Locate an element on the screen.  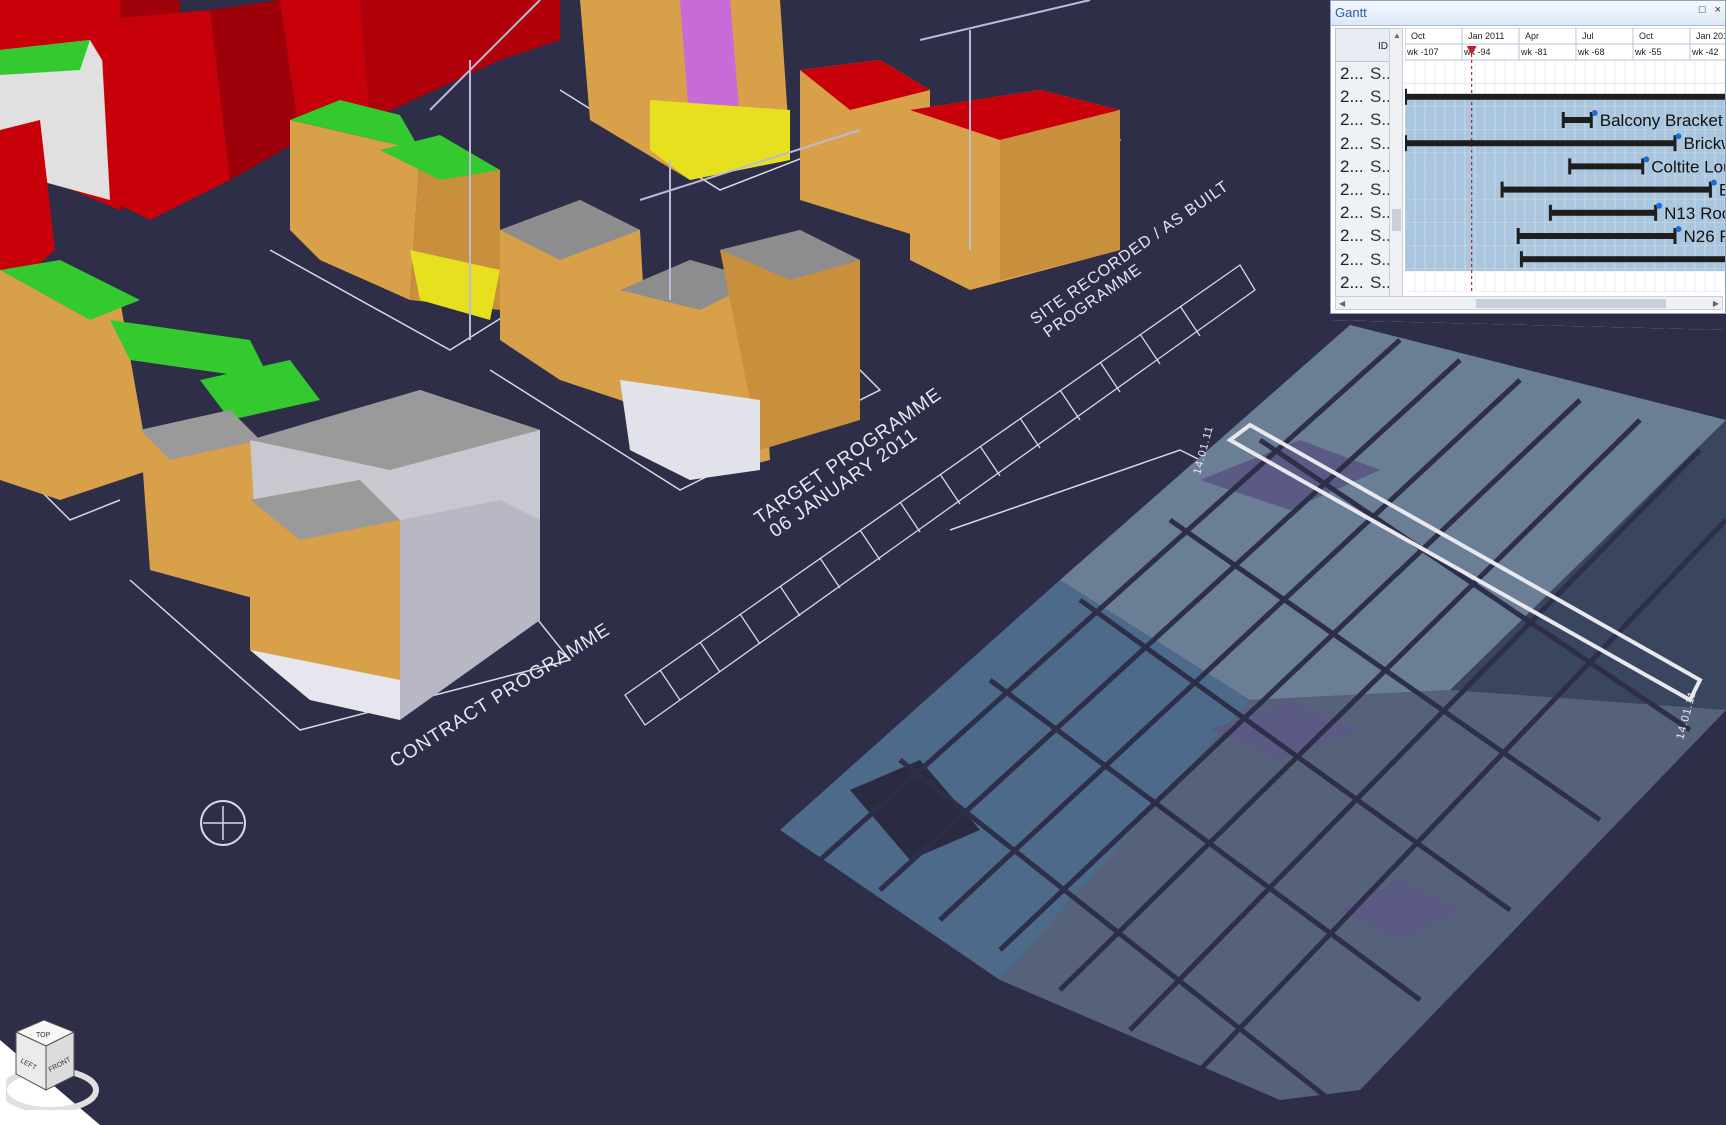
maximize-icon: □ is located at coordinates (1702, 10).